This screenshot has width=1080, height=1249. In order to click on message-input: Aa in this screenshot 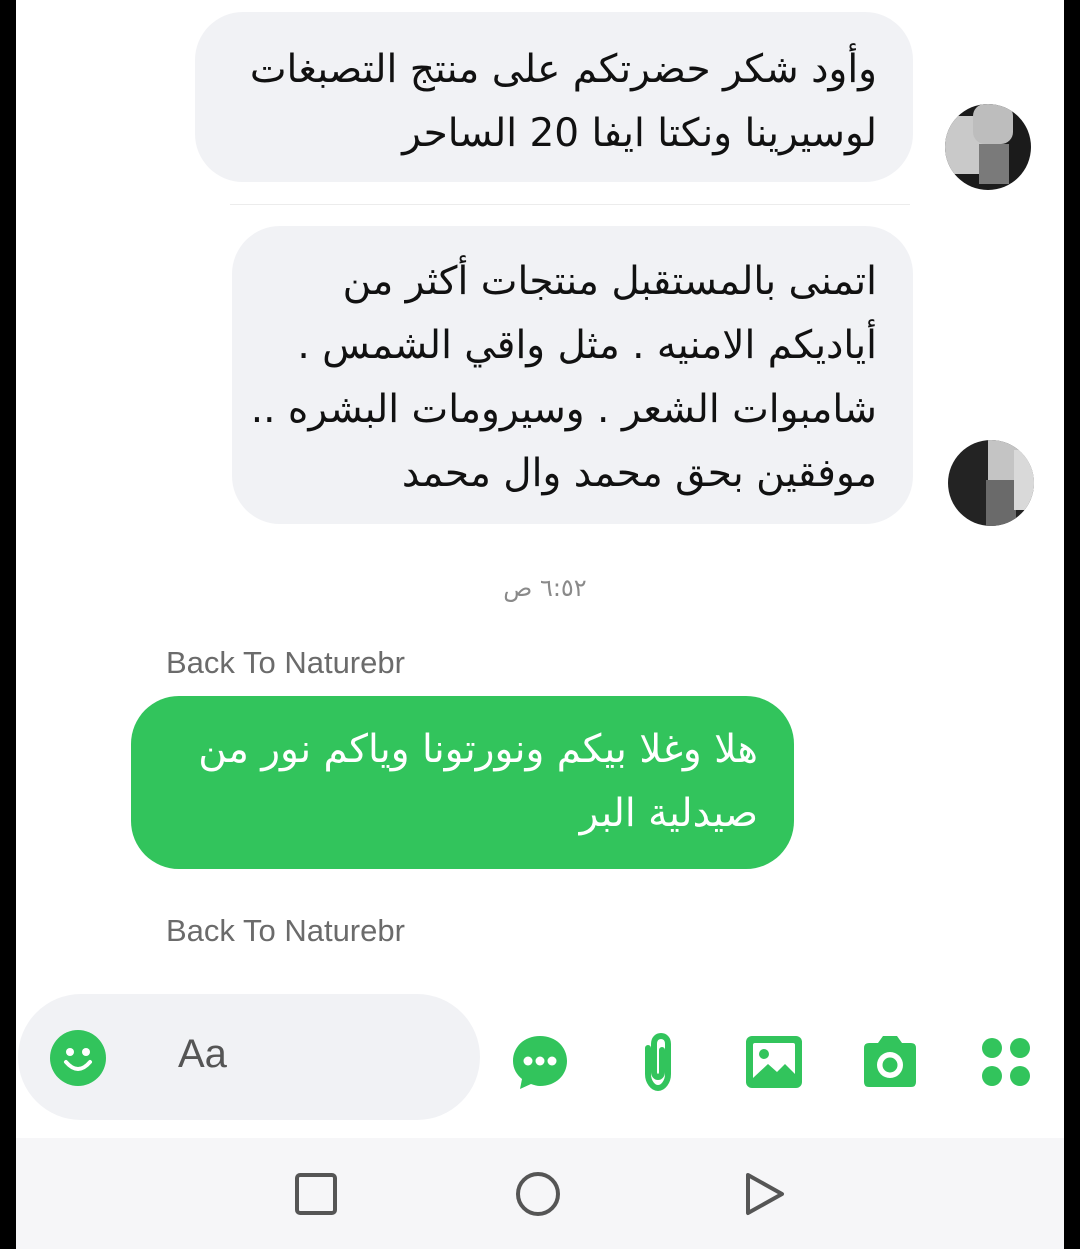, I will do `click(202, 1054)`.